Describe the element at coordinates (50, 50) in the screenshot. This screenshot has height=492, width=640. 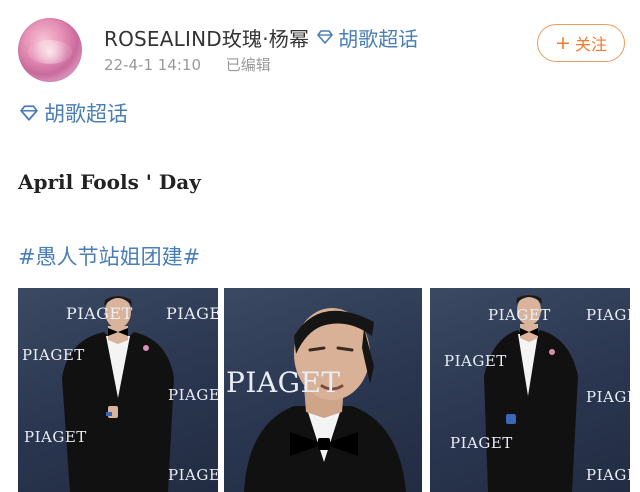
I see `avatar` at that location.